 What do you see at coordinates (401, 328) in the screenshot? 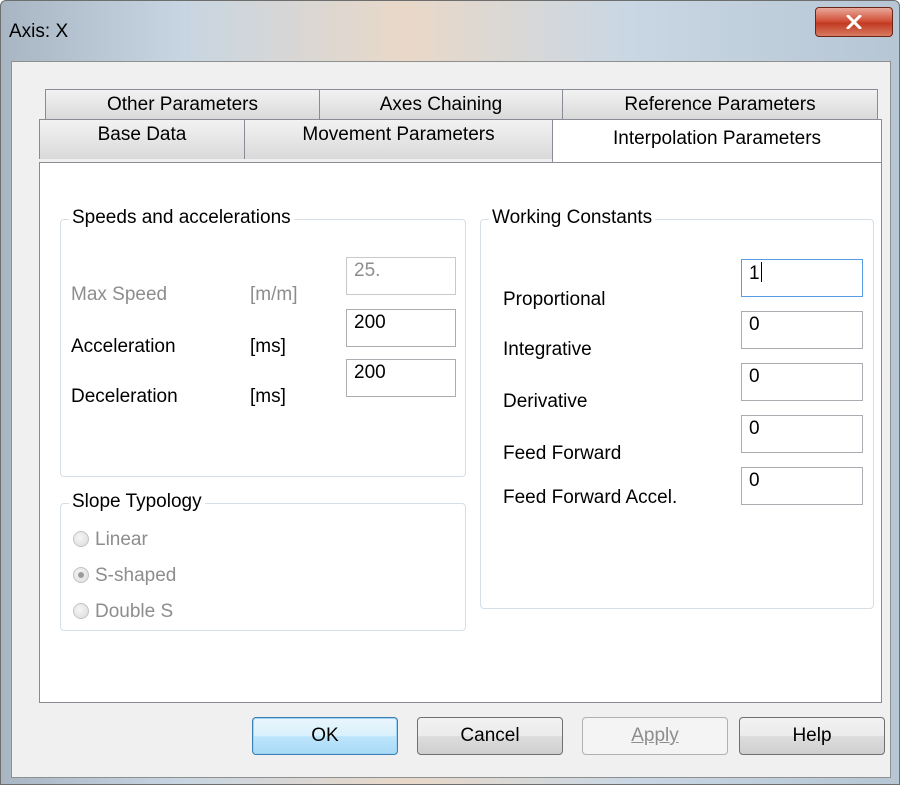
I see `acceleration-field: 200` at bounding box center [401, 328].